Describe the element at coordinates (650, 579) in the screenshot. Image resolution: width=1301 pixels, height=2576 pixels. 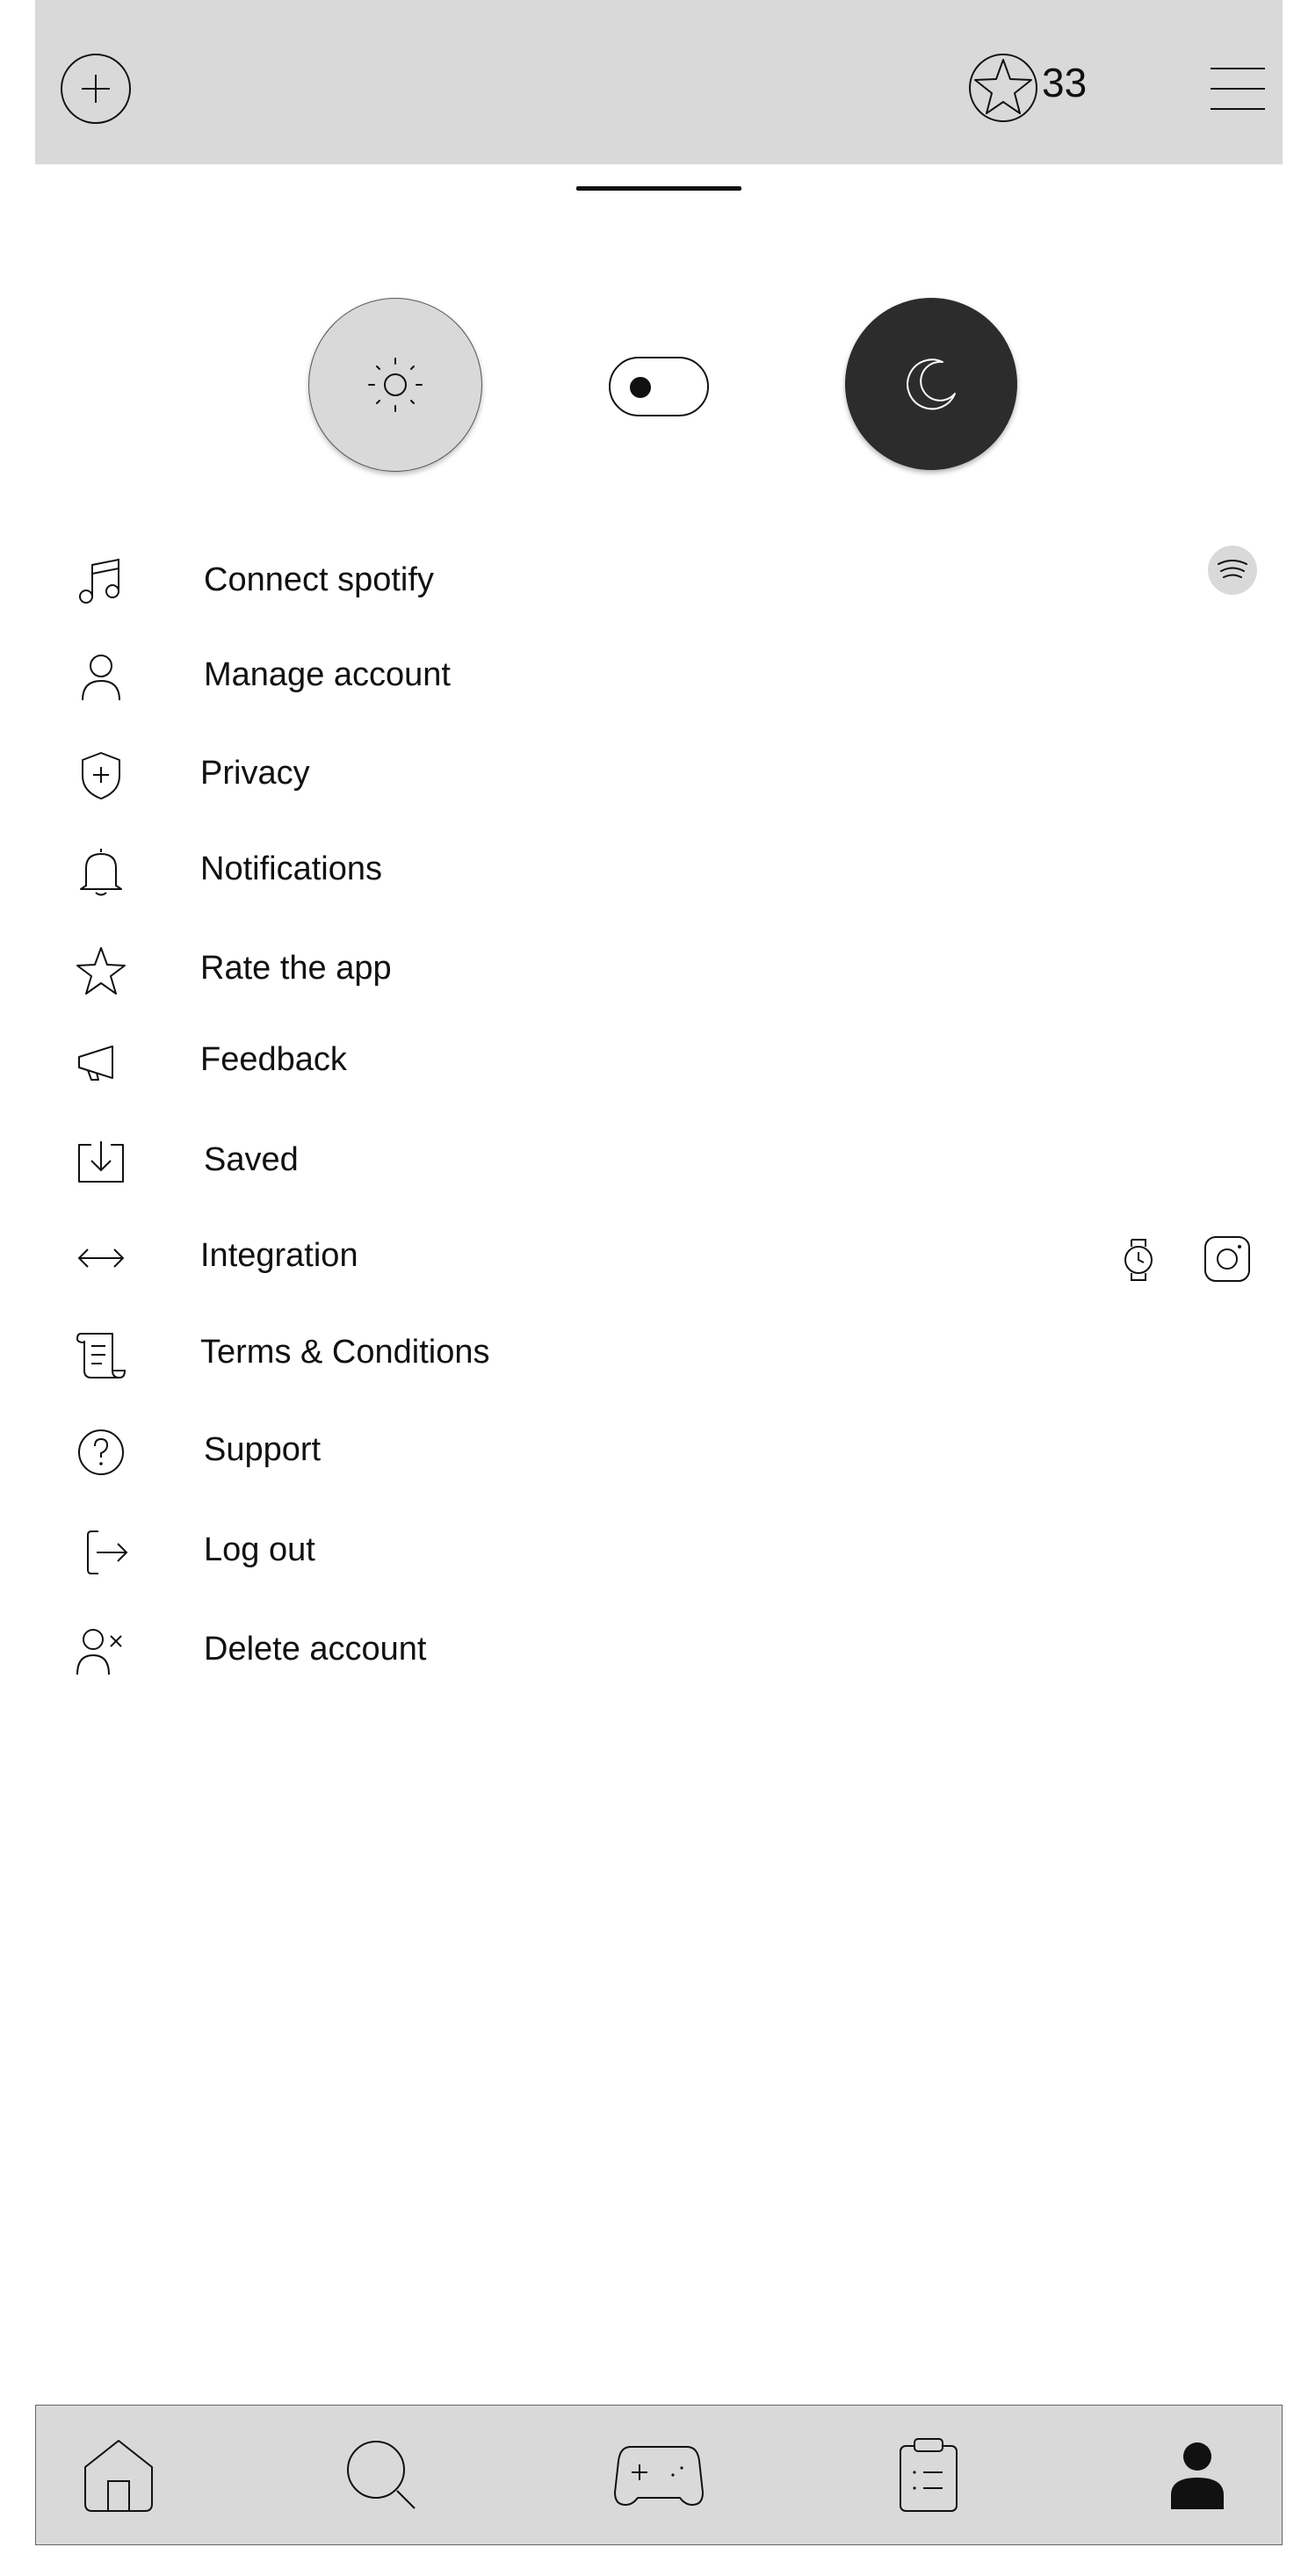
I see `settings-item-connect-spotify: Connect spotify` at that location.